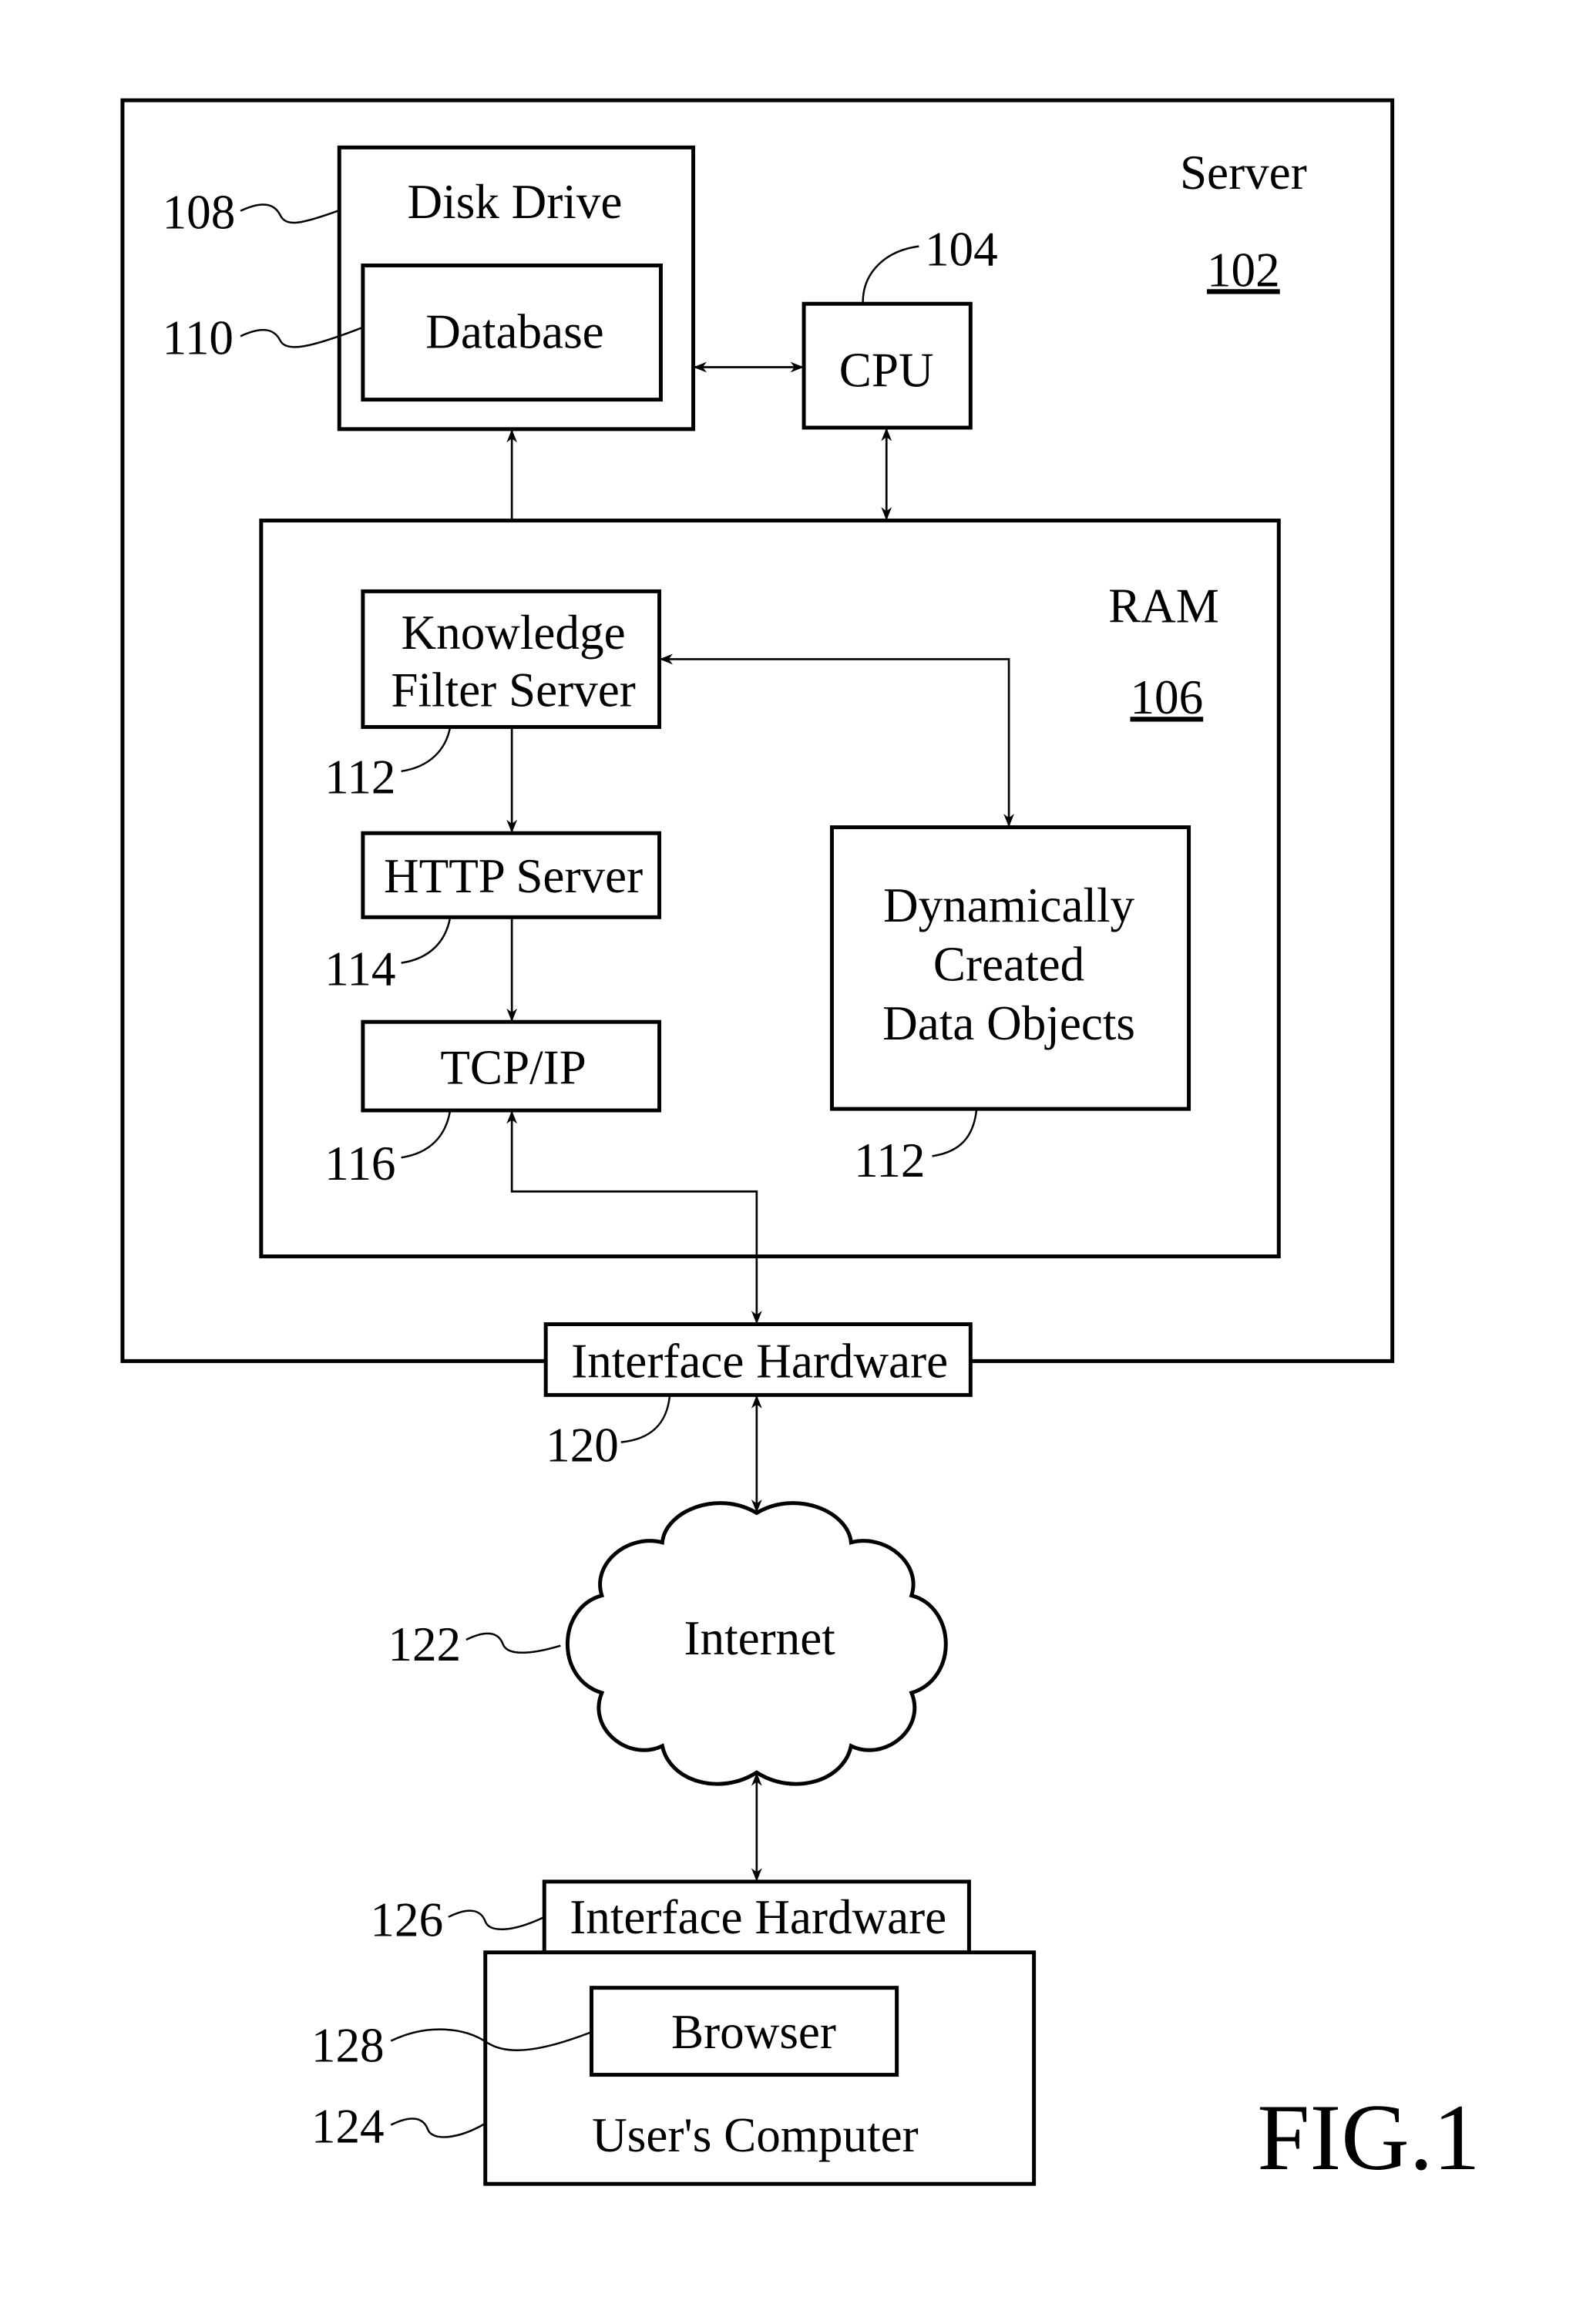  What do you see at coordinates (759, 1638) in the screenshot?
I see `internet-title: Internet` at bounding box center [759, 1638].